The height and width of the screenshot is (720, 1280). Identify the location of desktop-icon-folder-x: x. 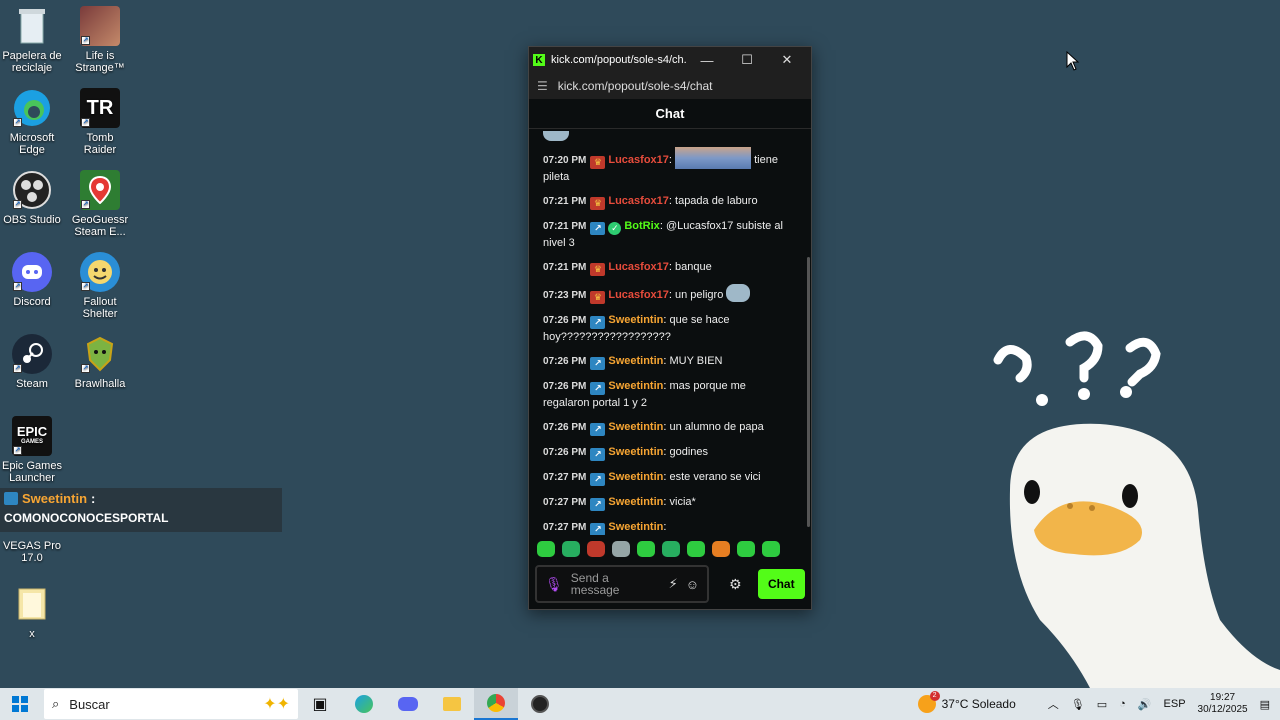
(32, 612).